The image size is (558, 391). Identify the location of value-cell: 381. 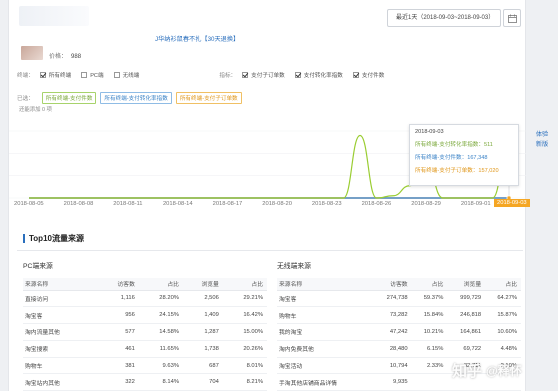
(119, 366).